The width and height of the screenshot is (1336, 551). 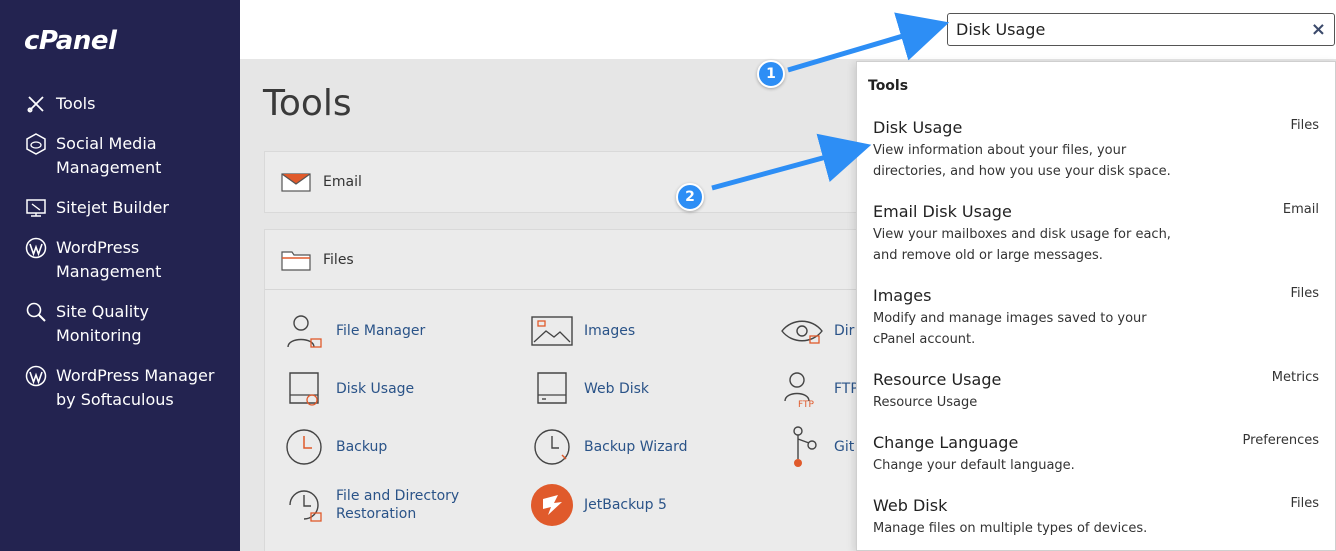 I want to click on sidebar-item-tools: Tools, so click(x=120, y=104).